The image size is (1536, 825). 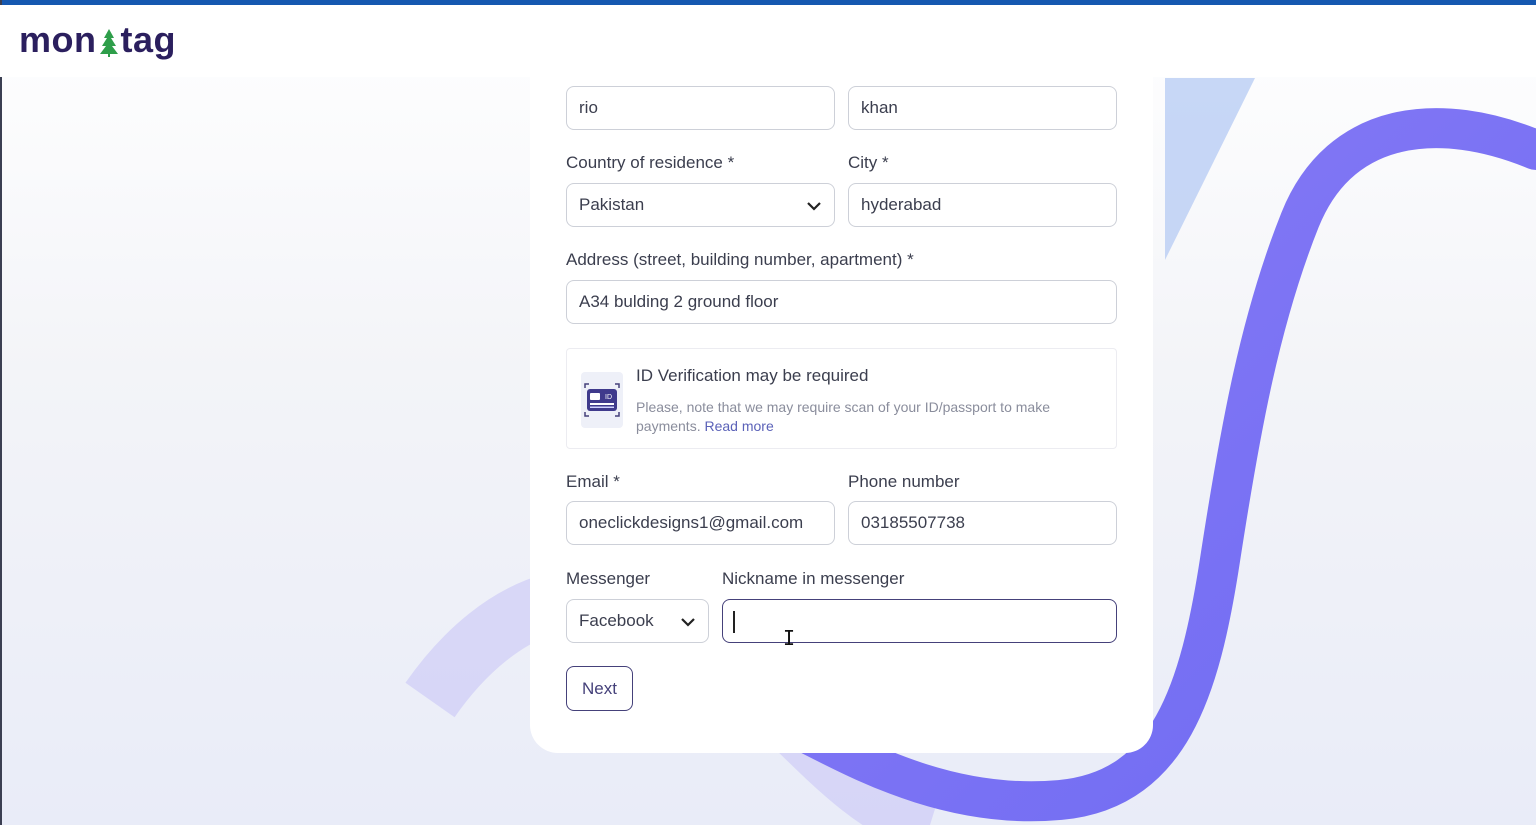 I want to click on montag-logo: mon tag, so click(x=97, y=40).